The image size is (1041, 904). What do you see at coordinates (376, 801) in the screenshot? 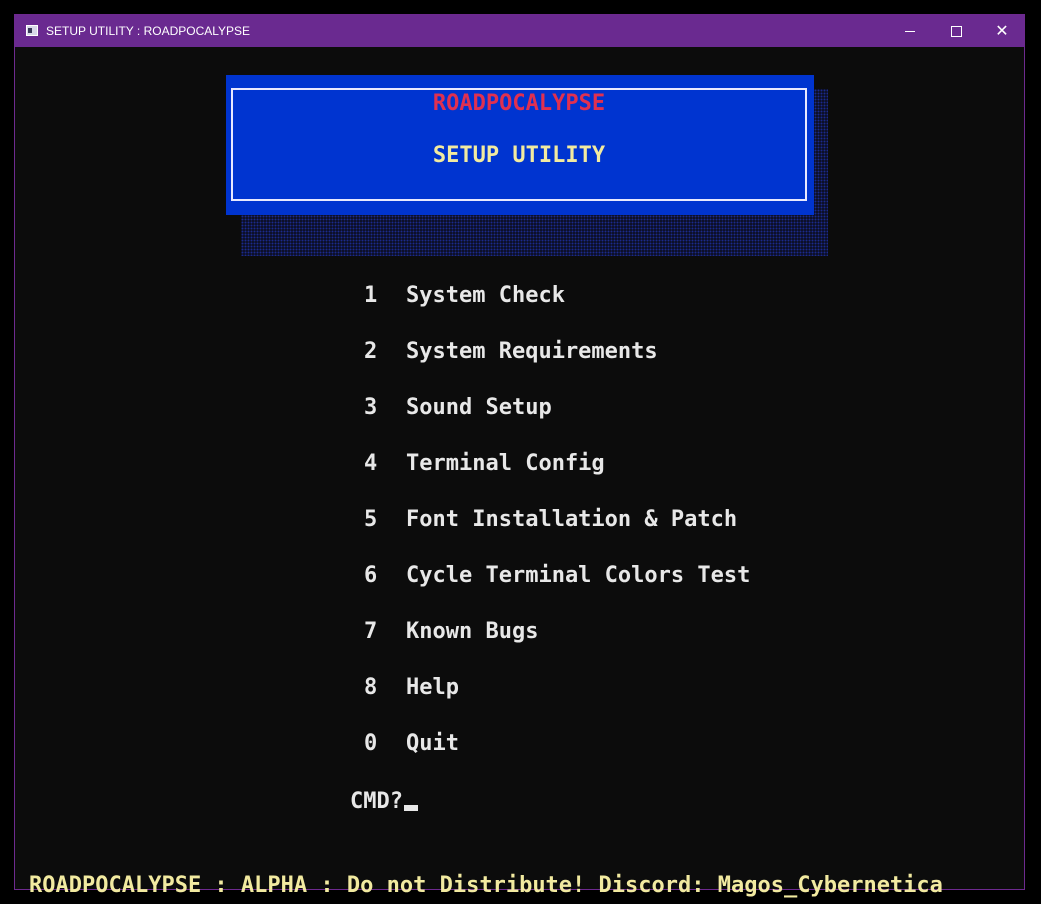
I see `prompt-label: CMD?` at bounding box center [376, 801].